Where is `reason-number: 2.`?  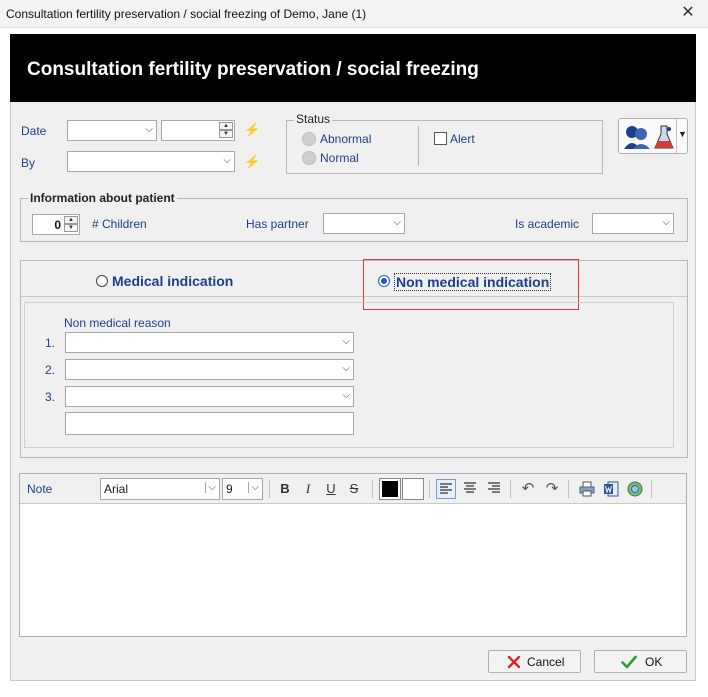 reason-number: 2. is located at coordinates (50, 370).